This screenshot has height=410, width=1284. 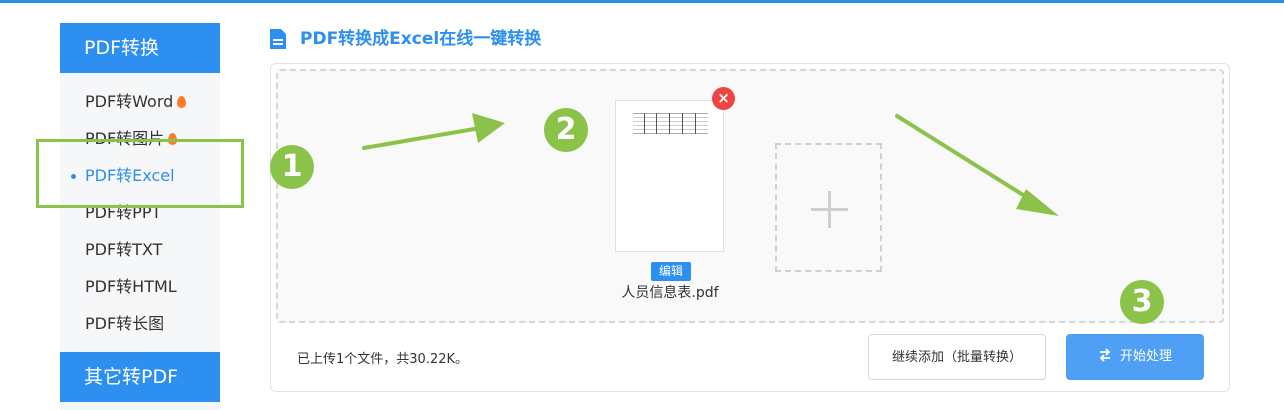 I want to click on sidebar-section-other-to-pdf: 其它转PDF, so click(x=140, y=377).